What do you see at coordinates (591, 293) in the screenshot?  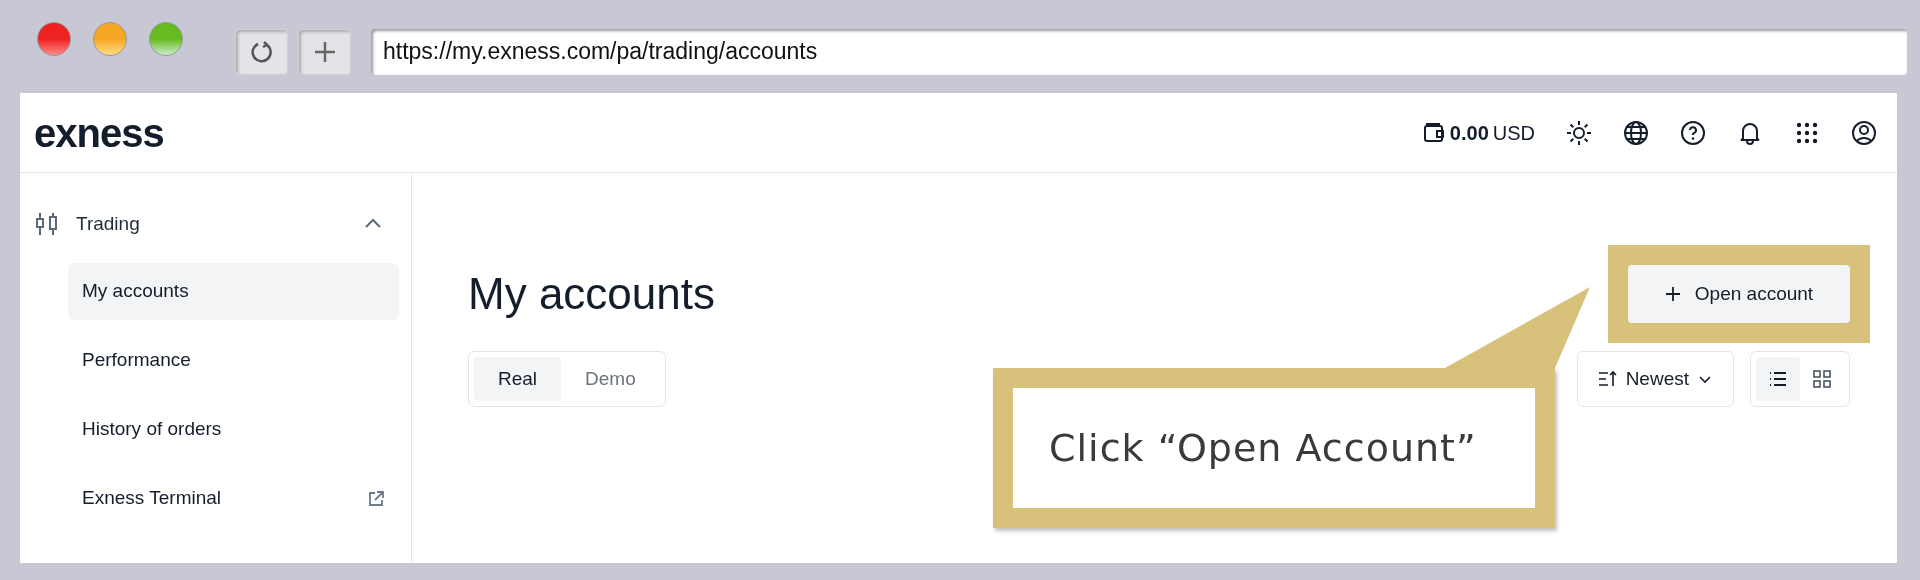 I see `page-title: My accounts` at bounding box center [591, 293].